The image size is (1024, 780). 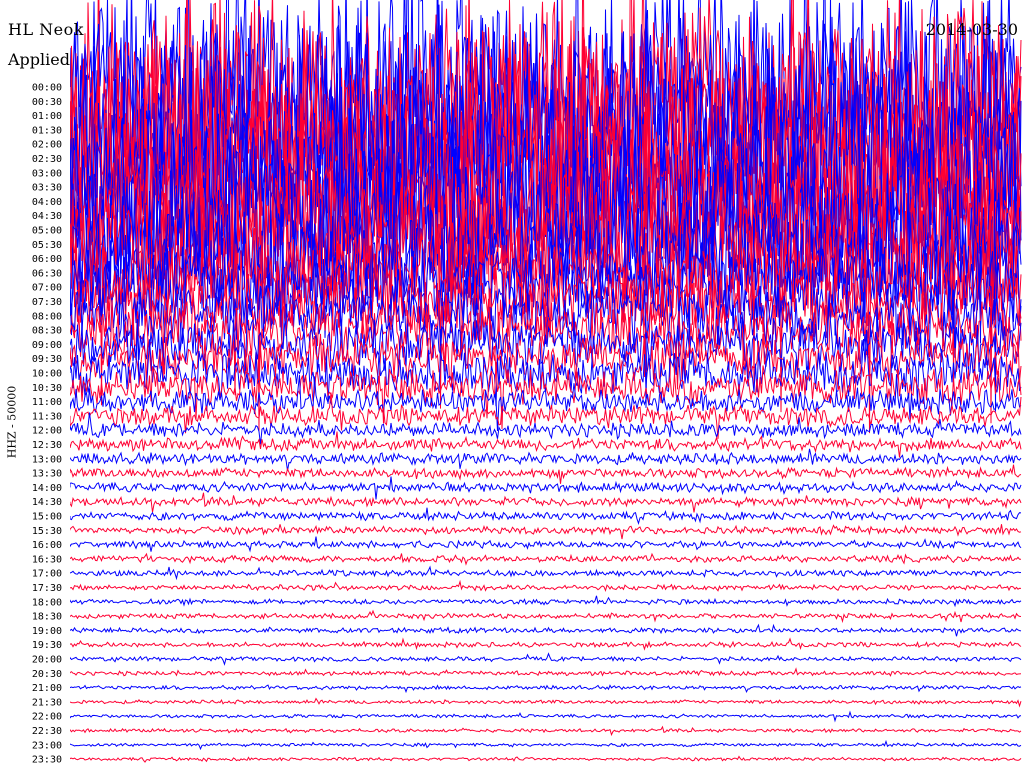 I want to click on row-label: 06:00, so click(x=47, y=259).